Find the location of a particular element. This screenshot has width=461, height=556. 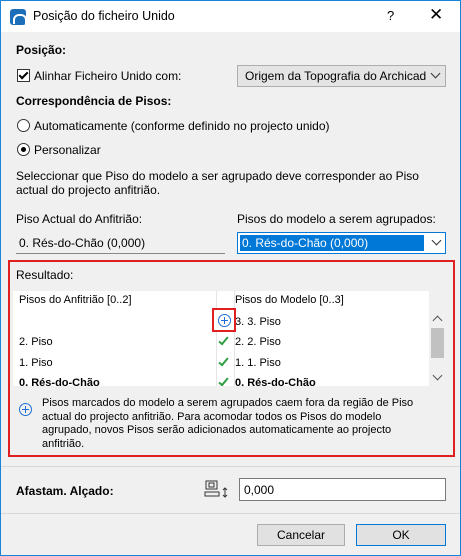

host-story-label: Piso Actual do Anfitrião: is located at coordinates (79, 219).